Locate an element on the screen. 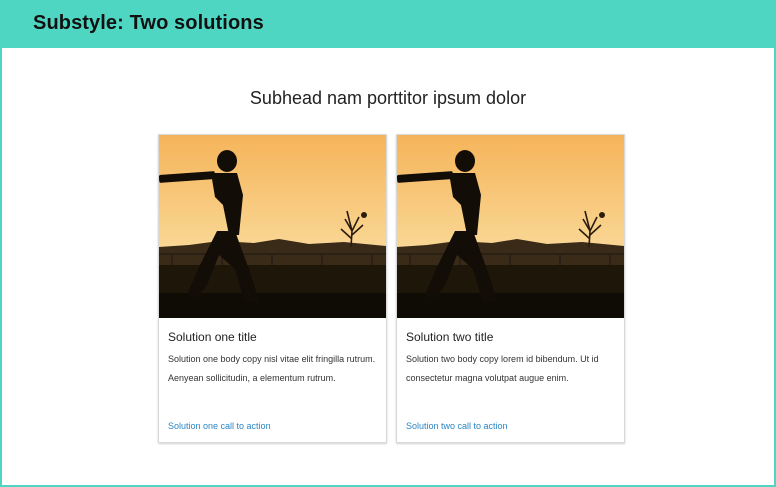 The width and height of the screenshot is (776, 487). subhead: Subhead nam porttitor ipsum dolor is located at coordinates (388, 98).